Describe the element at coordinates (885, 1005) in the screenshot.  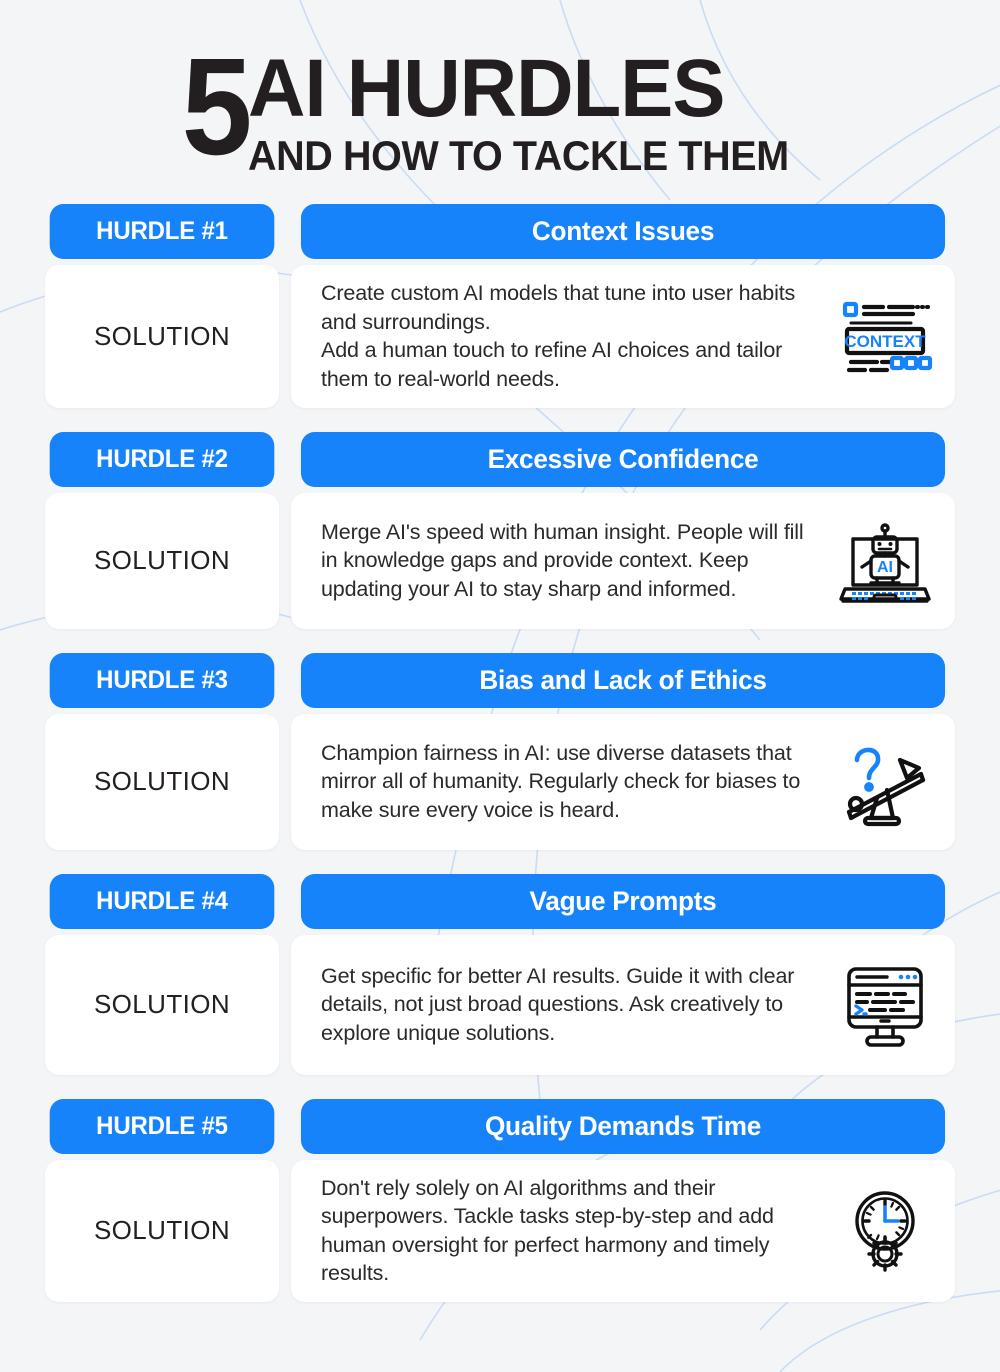
I see `monitor-terminal-icon` at that location.